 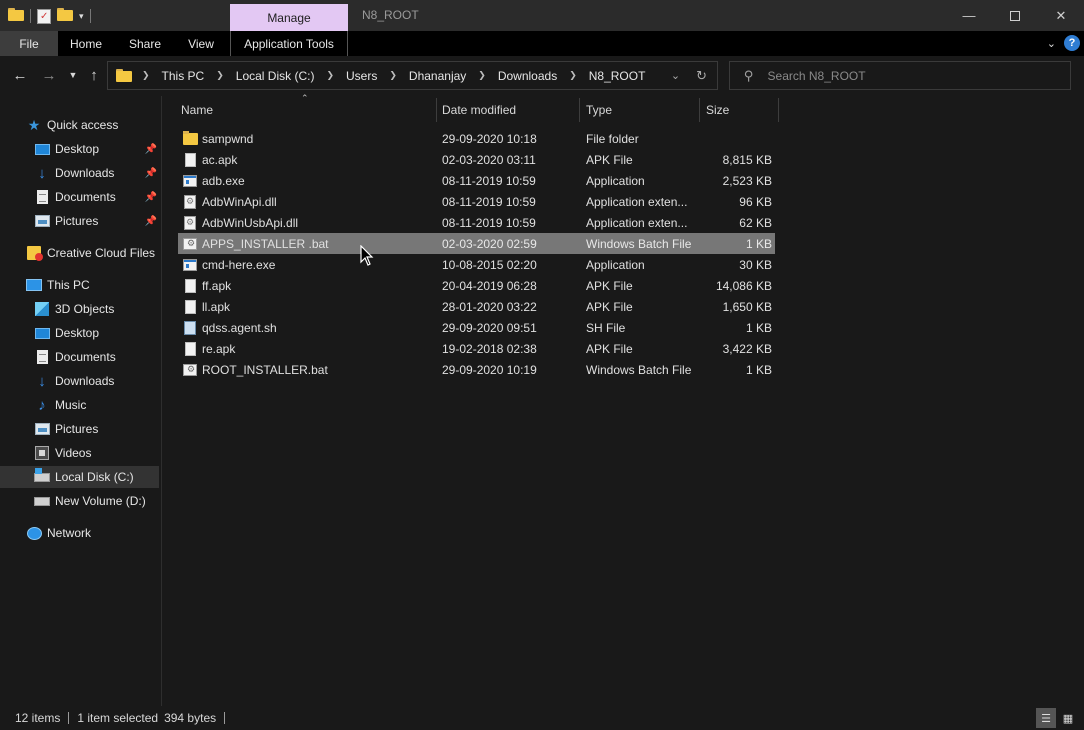 I want to click on sidebar-item-label: Network, so click(x=69, y=533).